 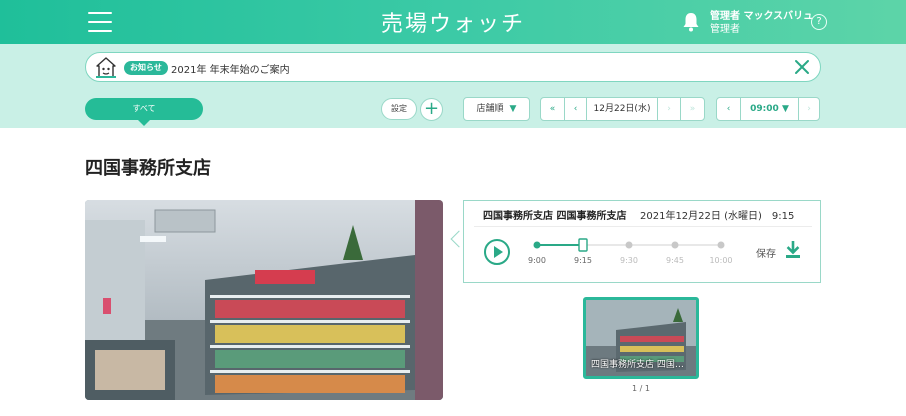 I want to click on timeline, so click(x=643, y=242).